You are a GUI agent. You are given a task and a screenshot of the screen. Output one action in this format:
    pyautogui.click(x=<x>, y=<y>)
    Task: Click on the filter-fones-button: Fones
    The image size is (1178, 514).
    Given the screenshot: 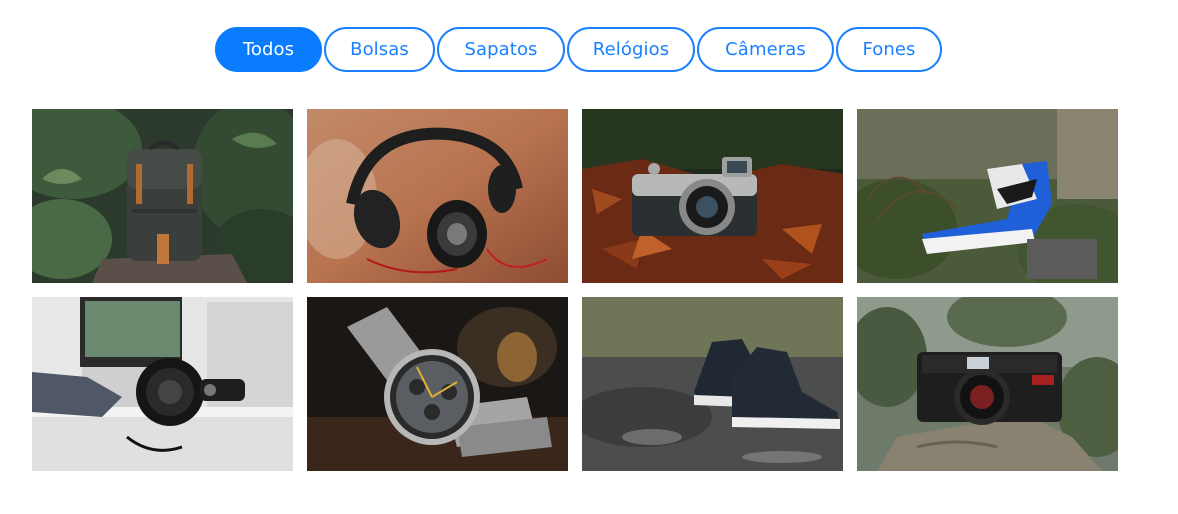 What is the action you would take?
    pyautogui.click(x=889, y=49)
    